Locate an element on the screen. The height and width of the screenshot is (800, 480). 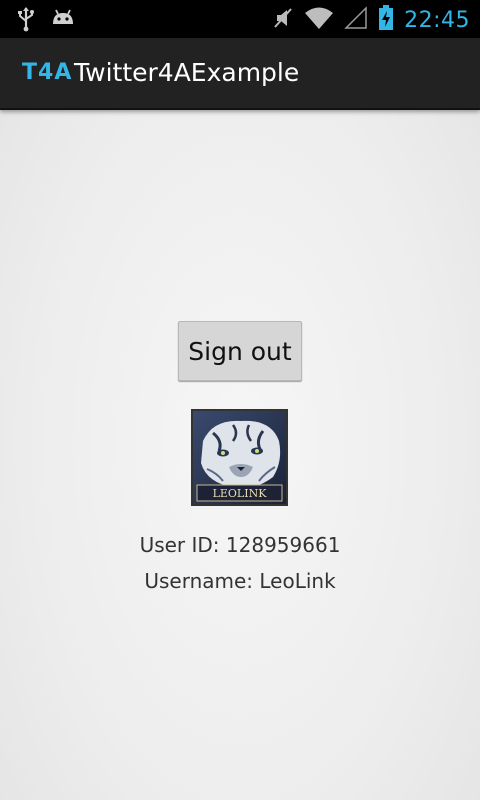
username-label: Username: LeoLink is located at coordinates (240, 581).